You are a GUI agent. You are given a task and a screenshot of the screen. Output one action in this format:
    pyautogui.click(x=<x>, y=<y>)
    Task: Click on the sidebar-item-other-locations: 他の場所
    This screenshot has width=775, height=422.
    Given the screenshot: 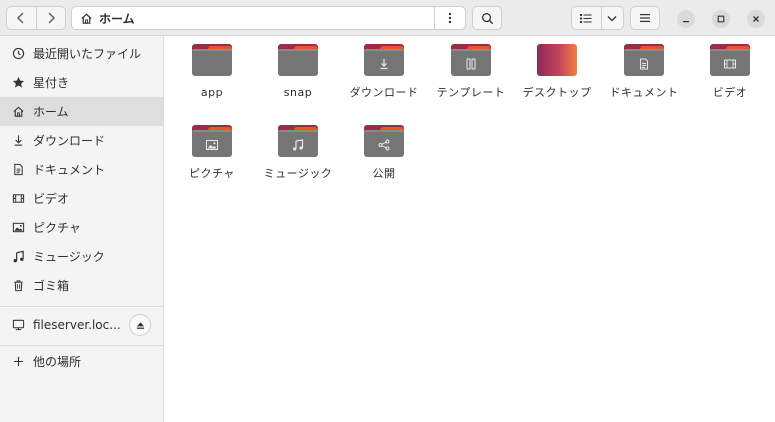 What is the action you would take?
    pyautogui.click(x=81, y=361)
    